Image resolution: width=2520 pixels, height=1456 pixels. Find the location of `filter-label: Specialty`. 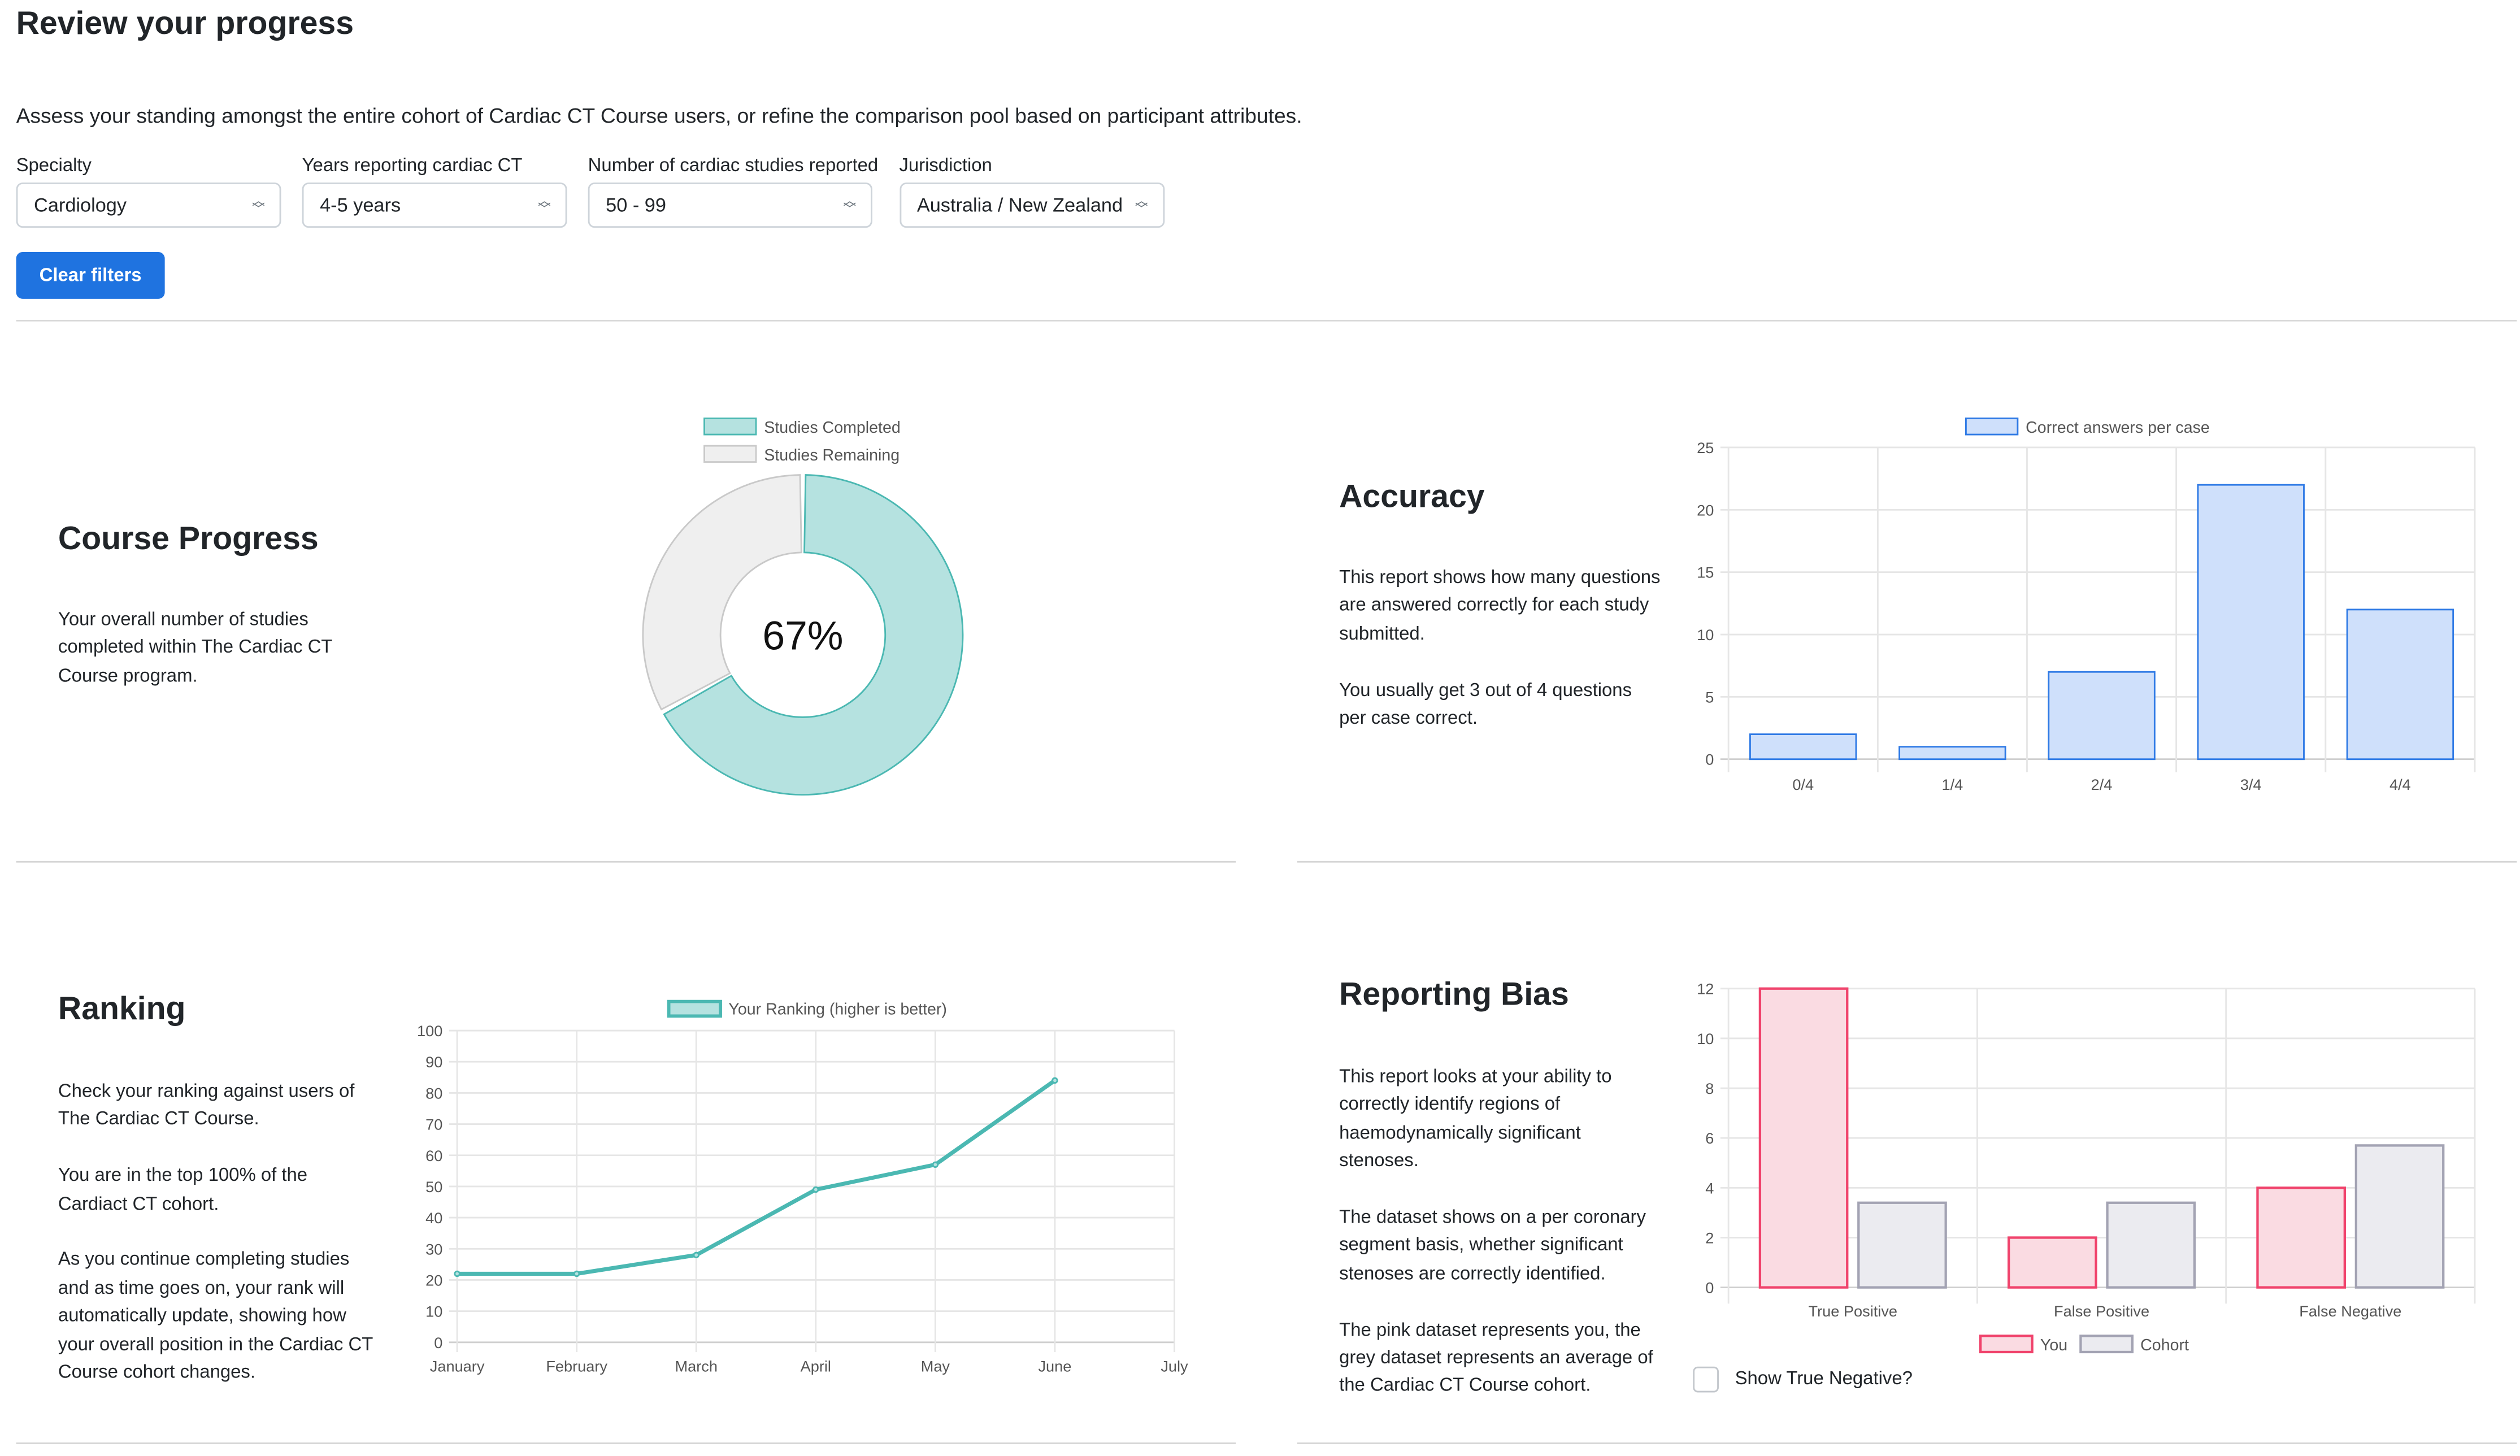

filter-label: Specialty is located at coordinates (54, 166).